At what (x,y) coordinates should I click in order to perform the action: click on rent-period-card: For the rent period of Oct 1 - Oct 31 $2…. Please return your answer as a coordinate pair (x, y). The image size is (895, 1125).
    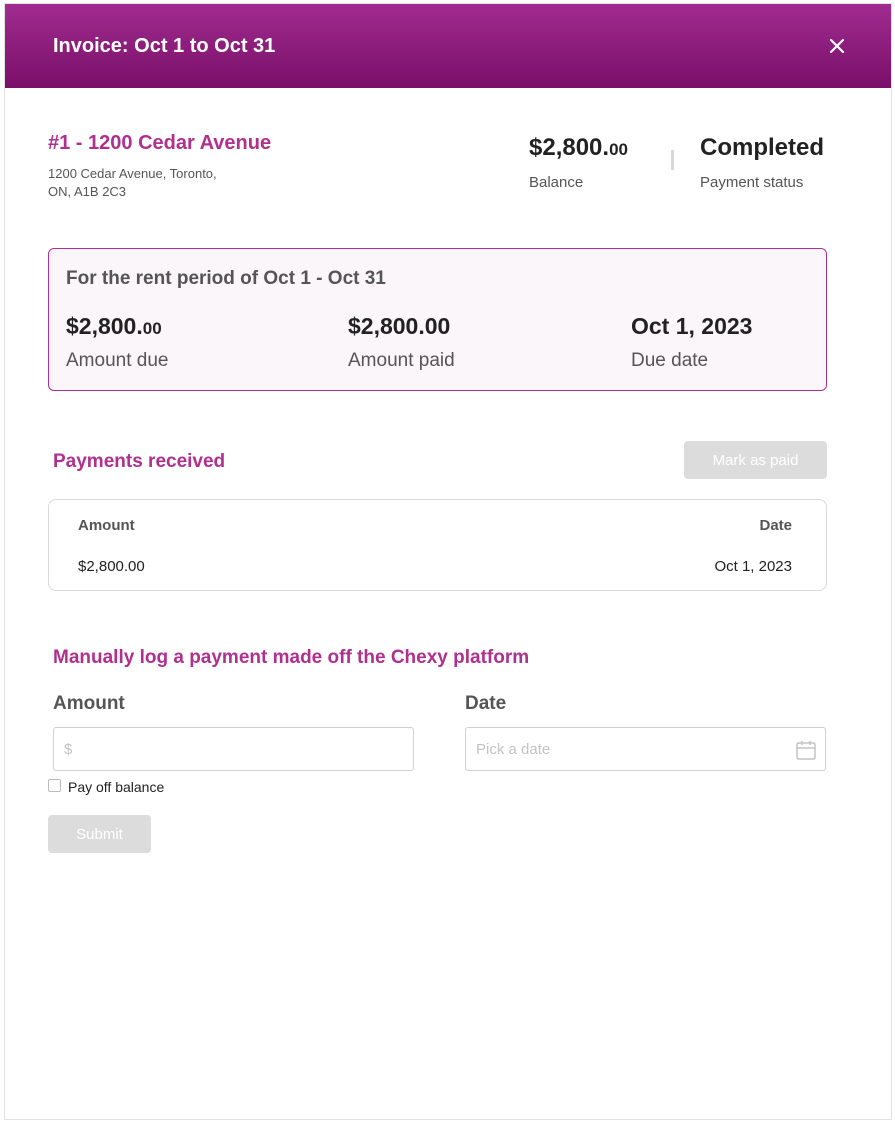
    Looking at the image, I should click on (437, 319).